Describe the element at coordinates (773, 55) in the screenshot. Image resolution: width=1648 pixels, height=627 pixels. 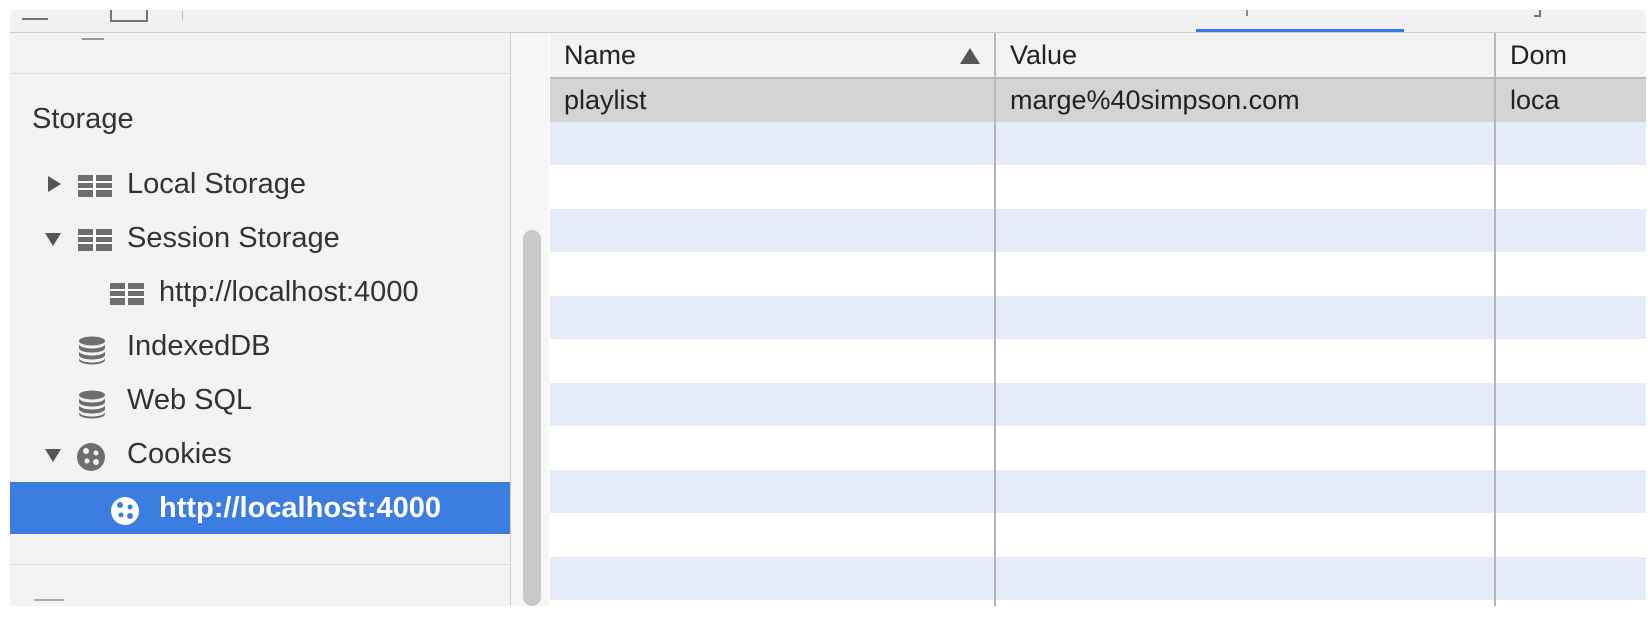
I see `column-header-name: Name` at that location.